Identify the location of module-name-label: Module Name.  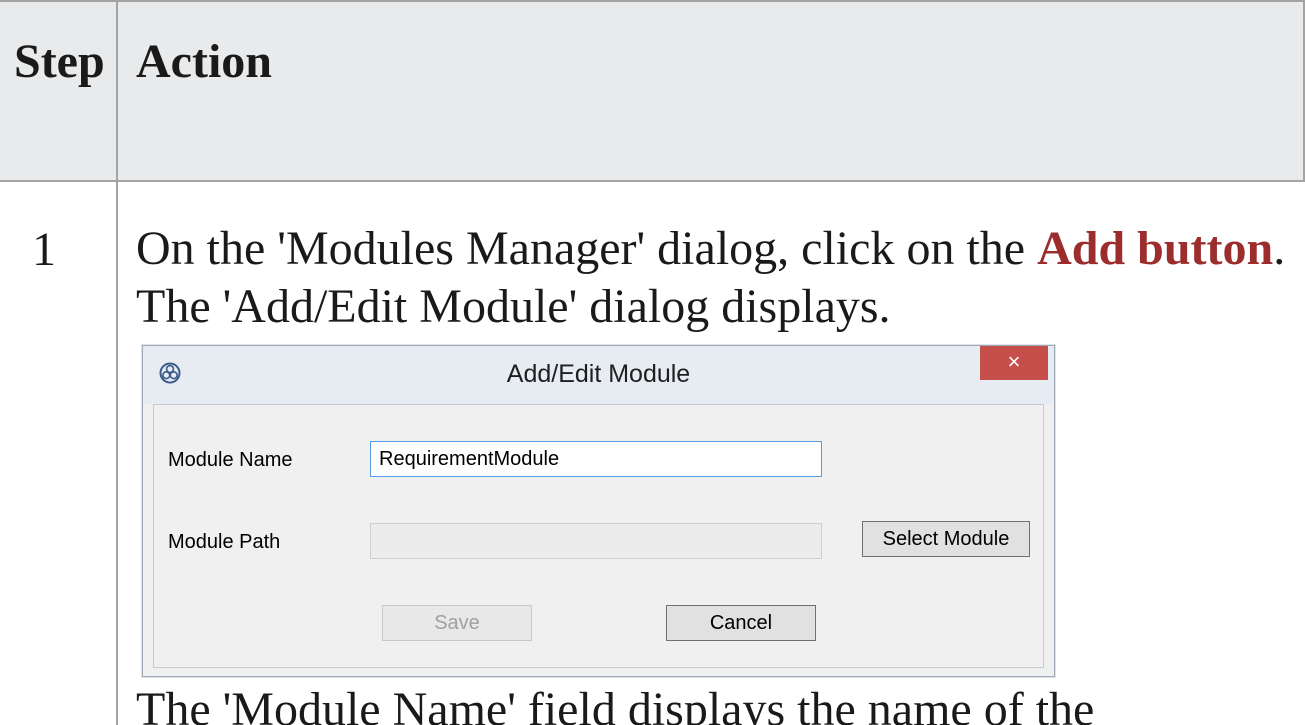
(230, 460).